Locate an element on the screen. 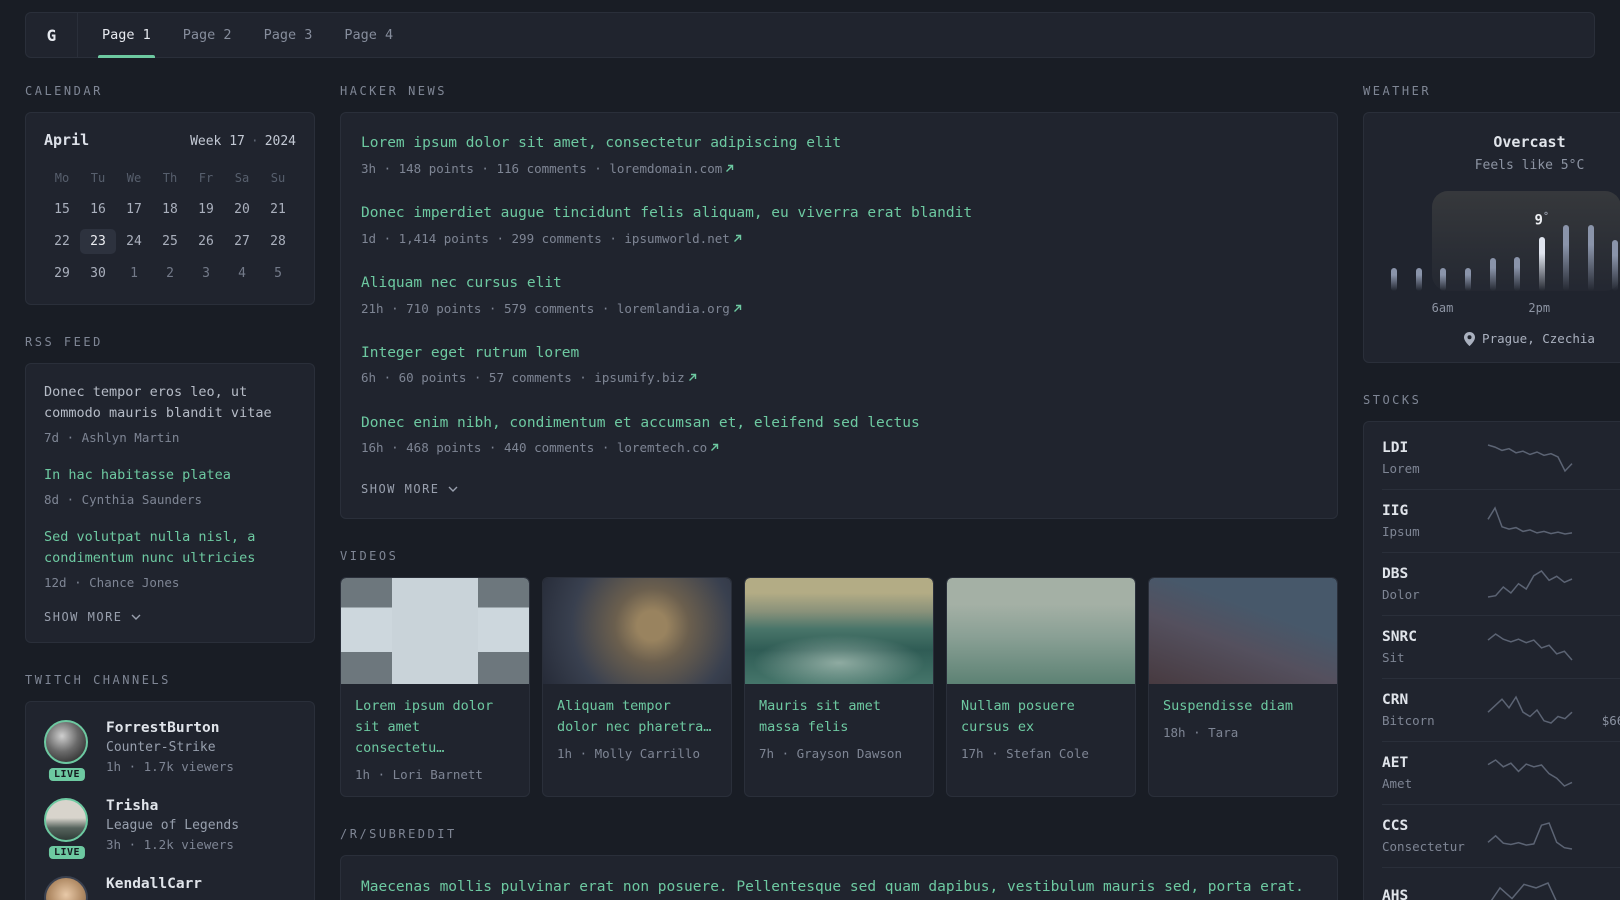 This screenshot has height=900, width=1620. calendar-heading: CALENDAR is located at coordinates (64, 91).